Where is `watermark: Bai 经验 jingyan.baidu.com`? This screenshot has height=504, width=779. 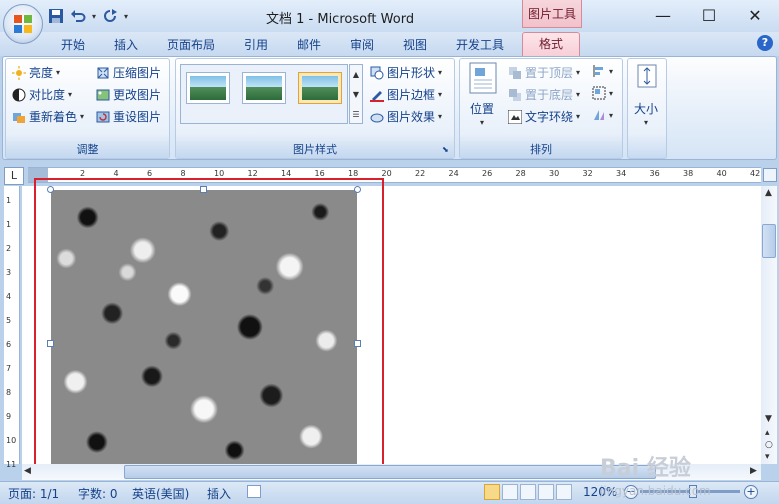
watermark: Bai 经验 jingyan.baidu.com is located at coordinates (685, 480).